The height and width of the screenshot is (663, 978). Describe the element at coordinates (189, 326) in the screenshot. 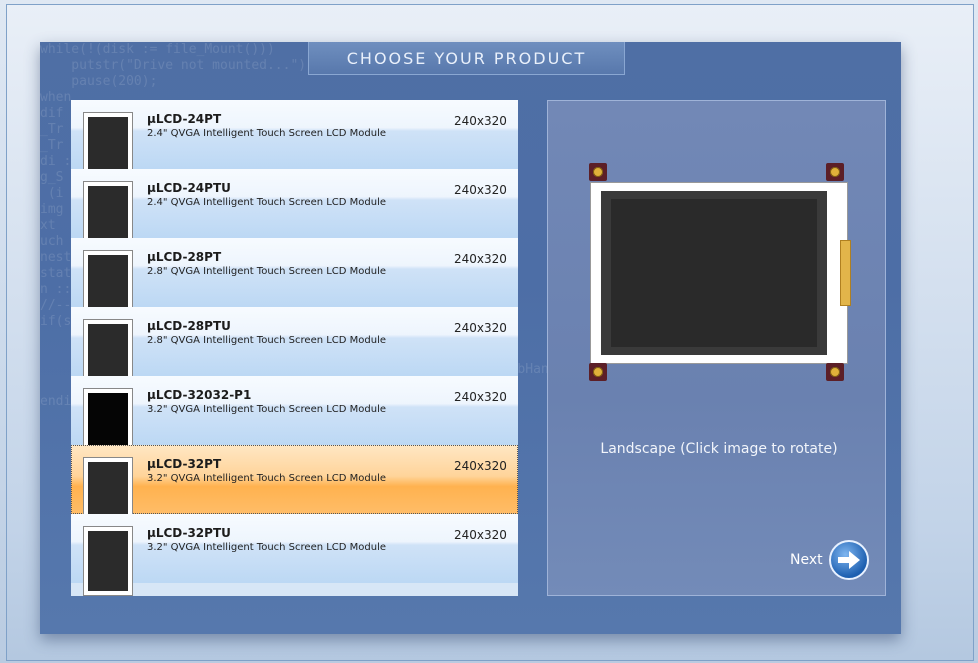

I see `product-name: µLCD-28PTU` at that location.